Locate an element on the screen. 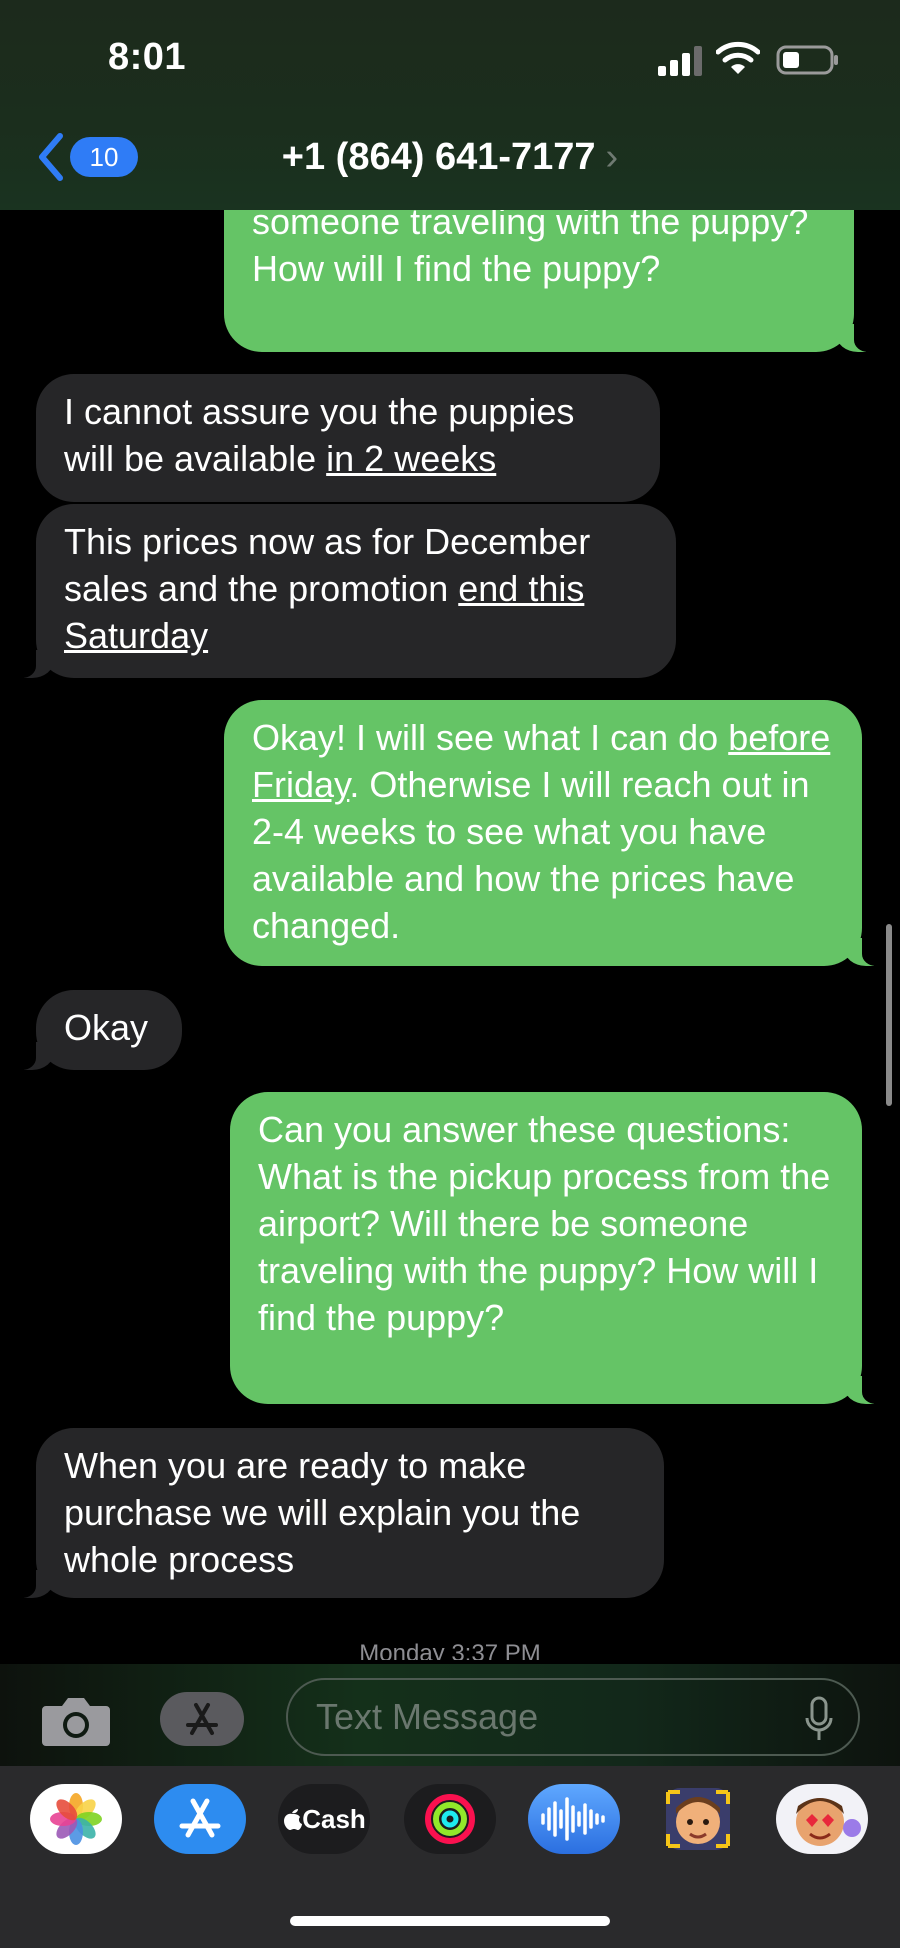 The image size is (900, 1948). memoji-stickers-icon is located at coordinates (828, 1822).